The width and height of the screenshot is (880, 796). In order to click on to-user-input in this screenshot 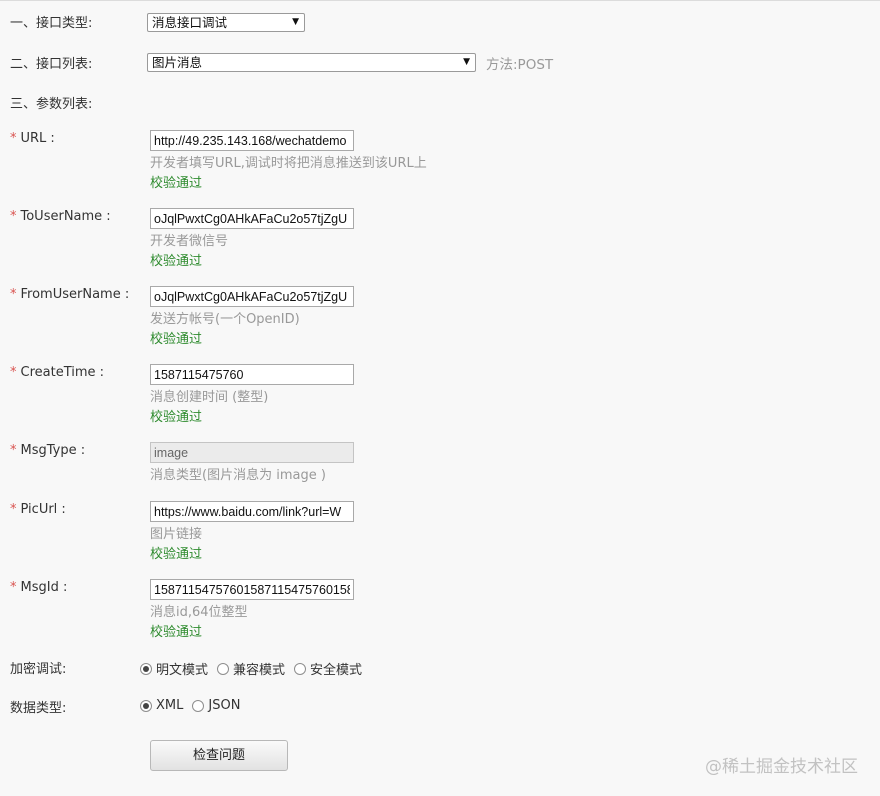, I will do `click(252, 218)`.